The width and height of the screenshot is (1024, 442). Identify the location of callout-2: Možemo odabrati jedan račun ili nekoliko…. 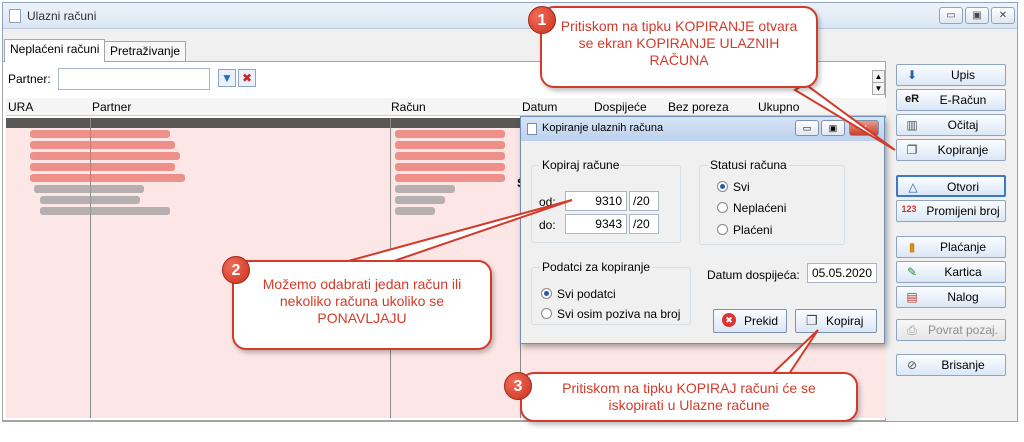
(362, 305).